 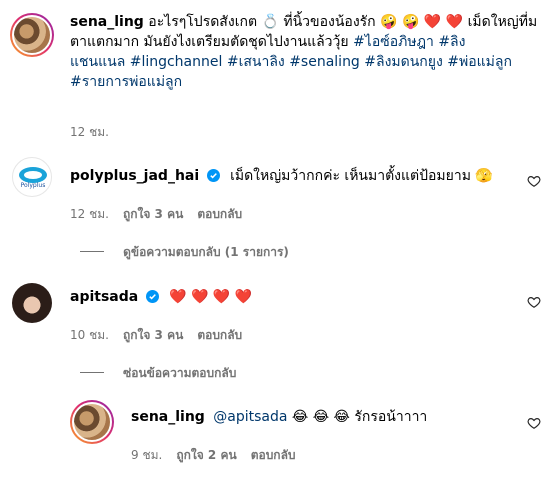 What do you see at coordinates (534, 181) in the screenshot?
I see `like-comment-1-heart-icon` at bounding box center [534, 181].